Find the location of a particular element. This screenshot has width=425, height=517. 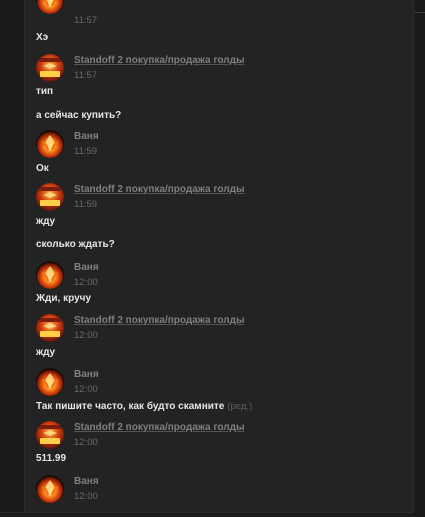

message-text: тип is located at coordinates (45, 91).